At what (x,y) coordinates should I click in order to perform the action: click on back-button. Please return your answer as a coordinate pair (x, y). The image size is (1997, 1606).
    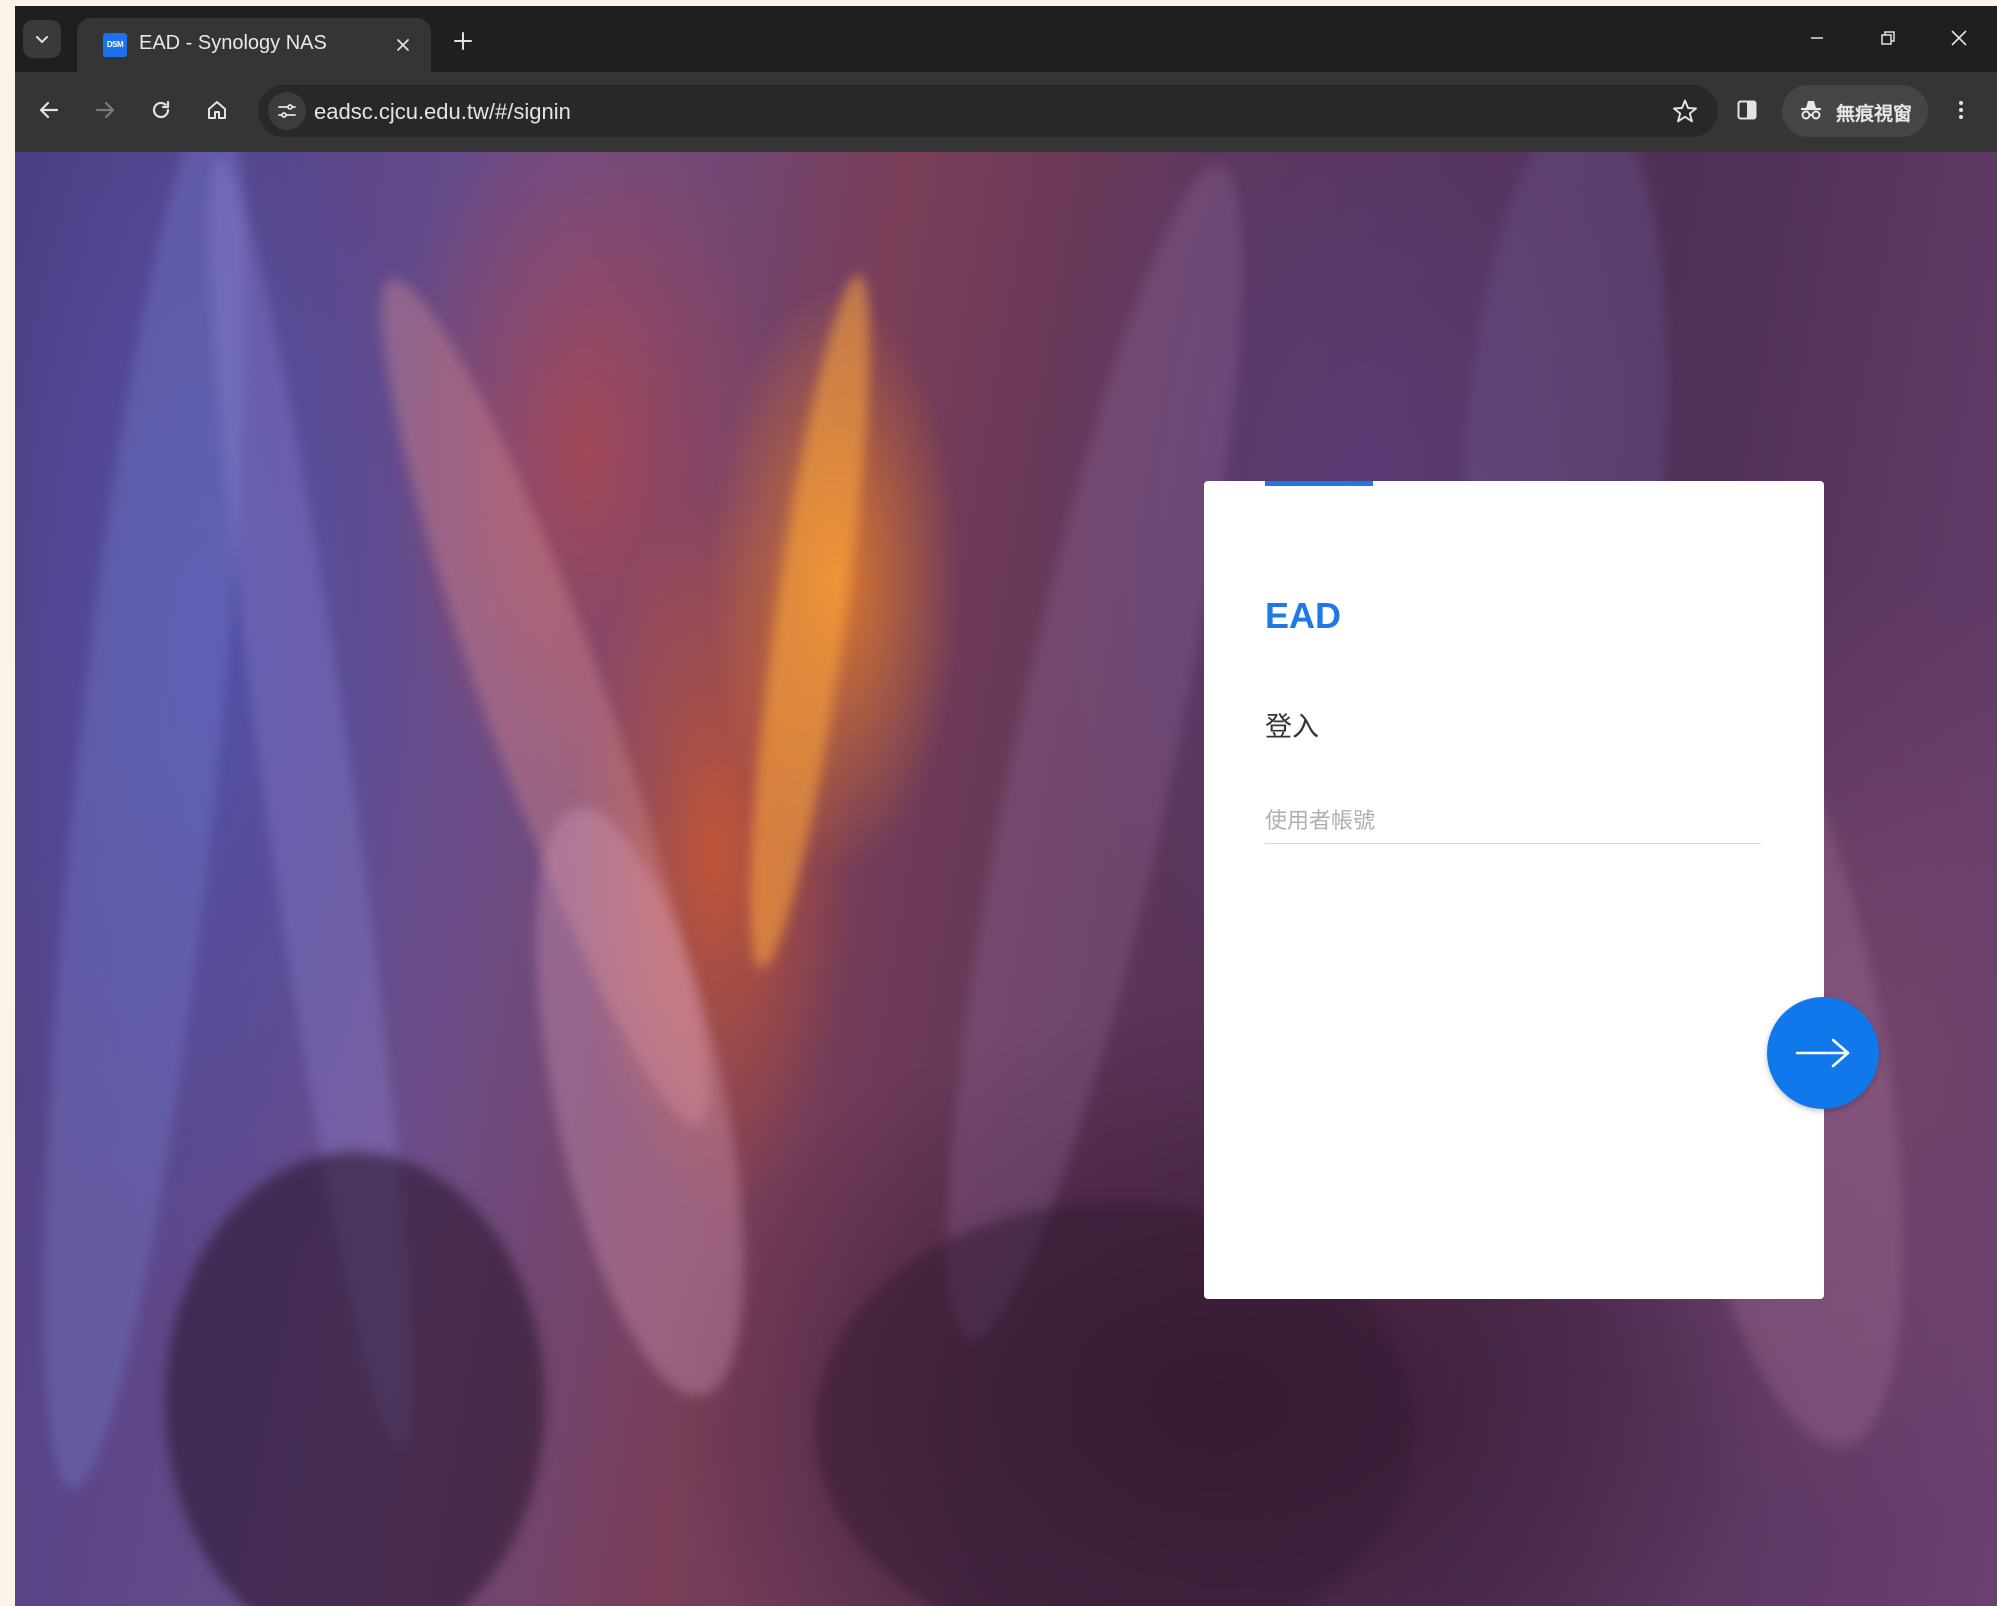
    Looking at the image, I should click on (49, 110).